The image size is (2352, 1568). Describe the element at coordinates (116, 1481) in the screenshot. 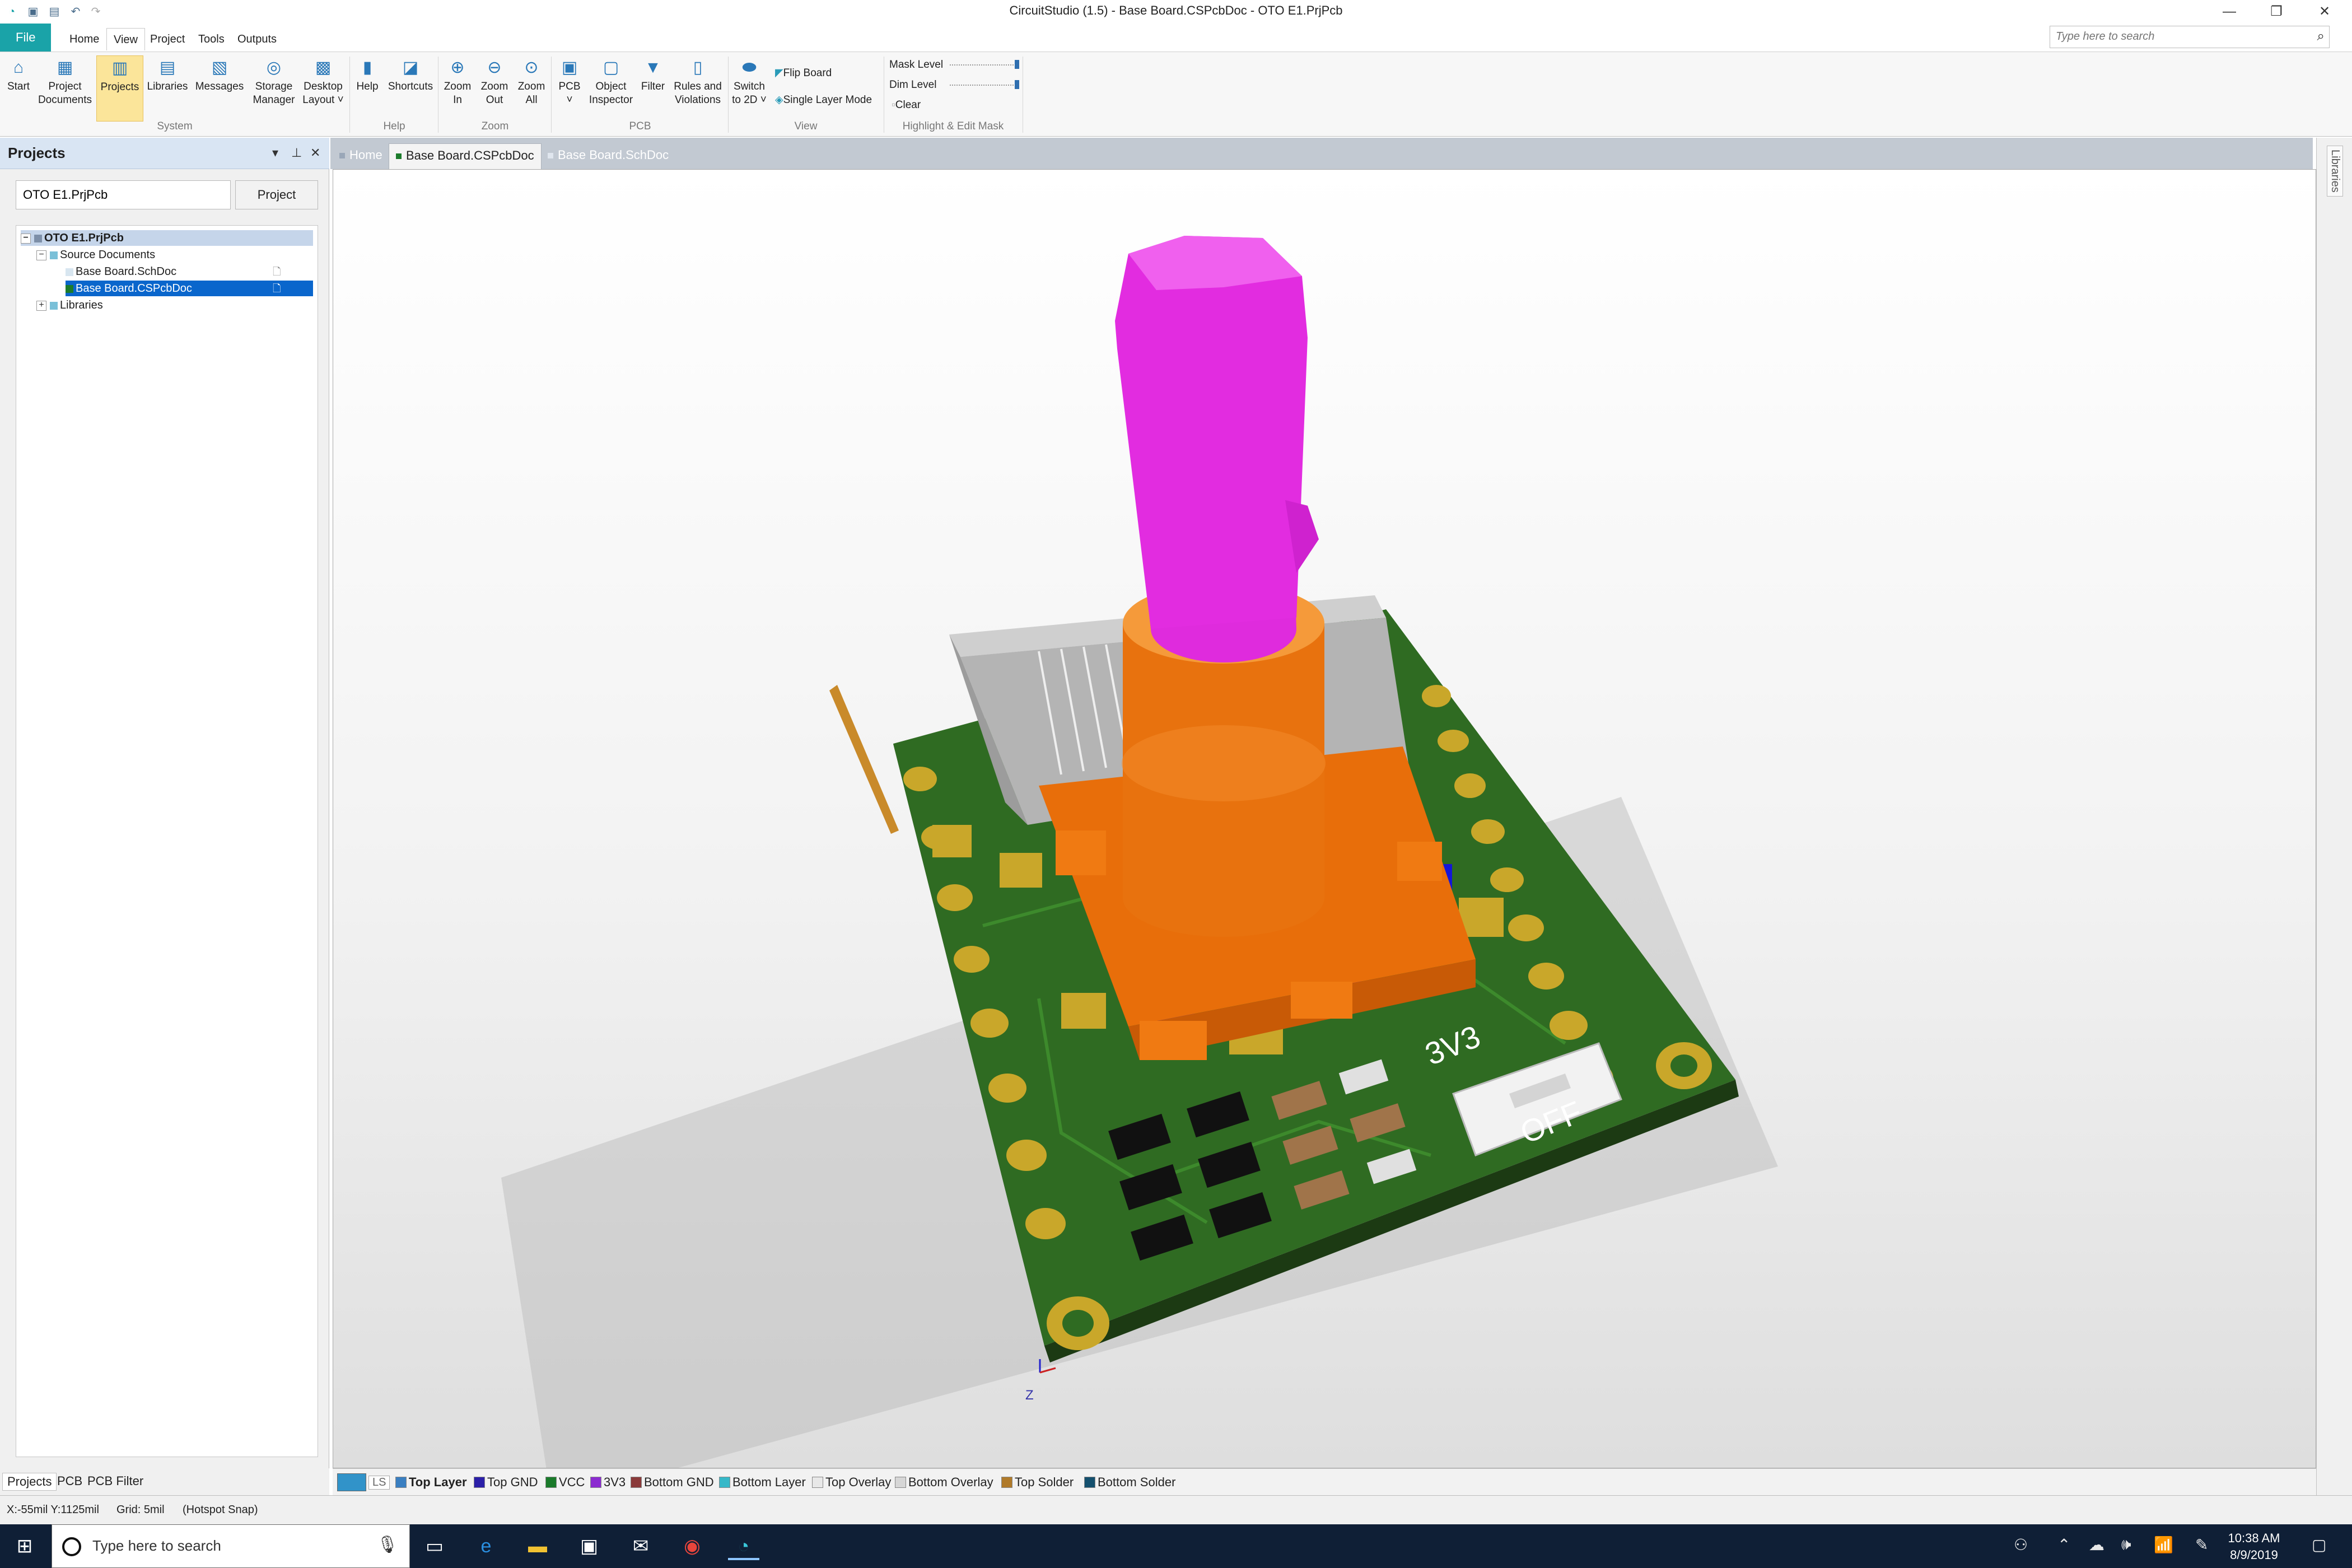

I see `panel-tab-pcb-filter: PCB Filter` at that location.